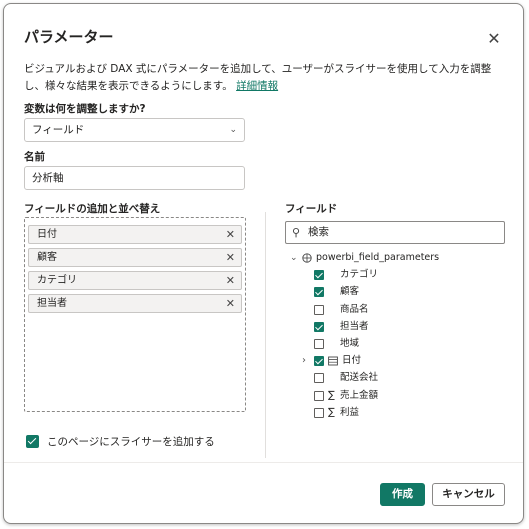 The width and height of the screenshot is (529, 529). Describe the element at coordinates (333, 361) in the screenshot. I see `calendar-table-icon` at that location.